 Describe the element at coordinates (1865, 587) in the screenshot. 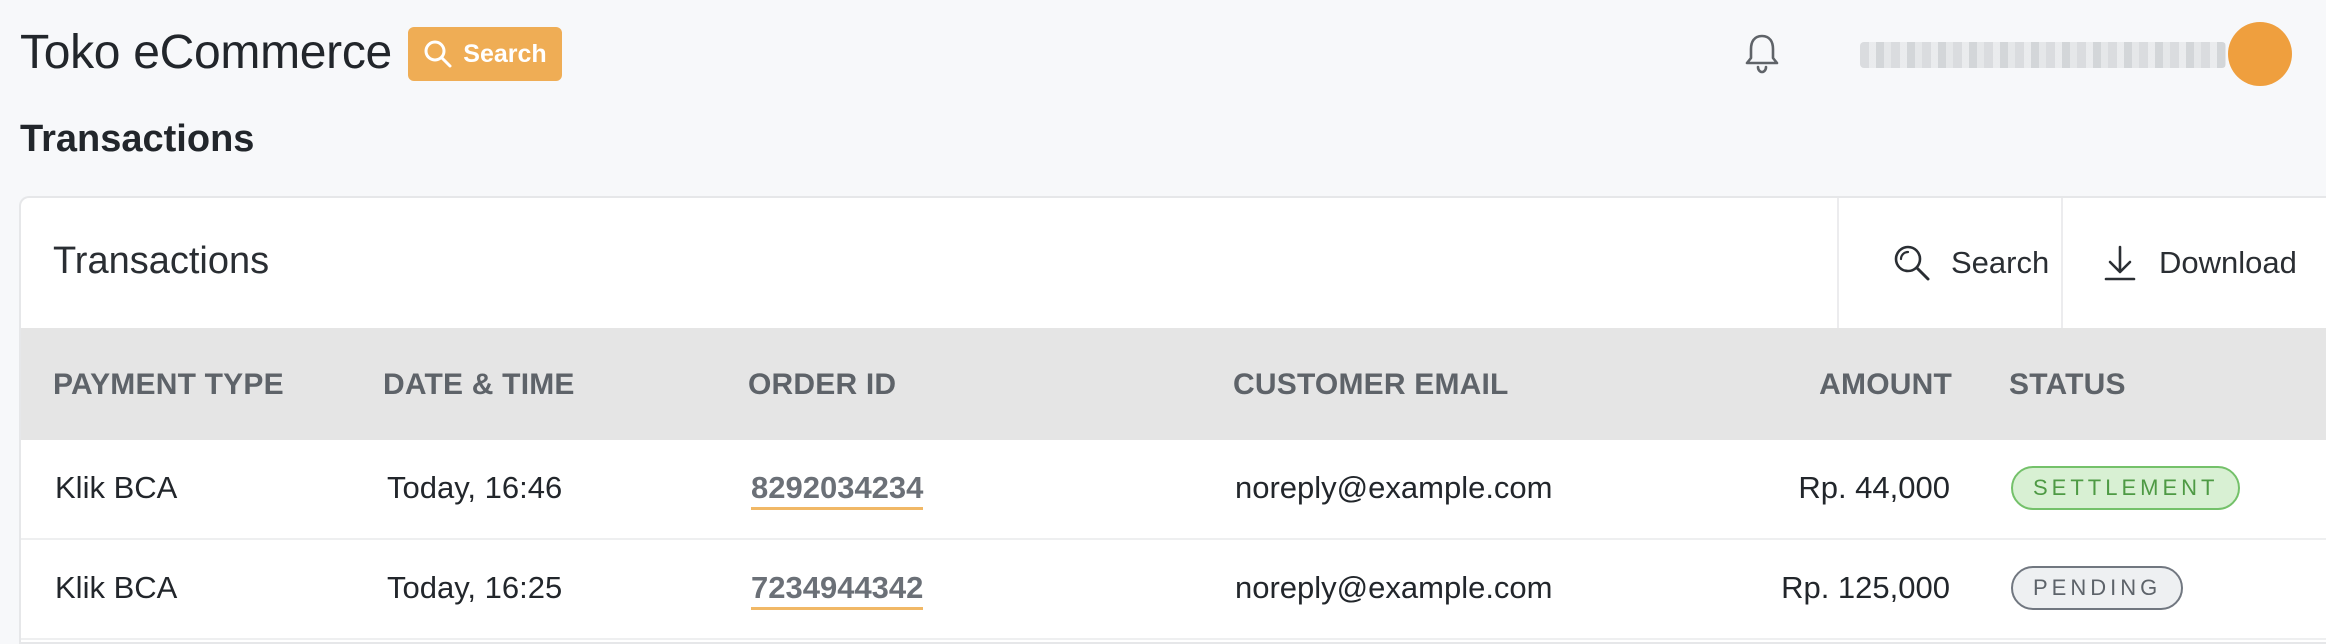

I see `amount-cell: Rp. 125,000` at that location.